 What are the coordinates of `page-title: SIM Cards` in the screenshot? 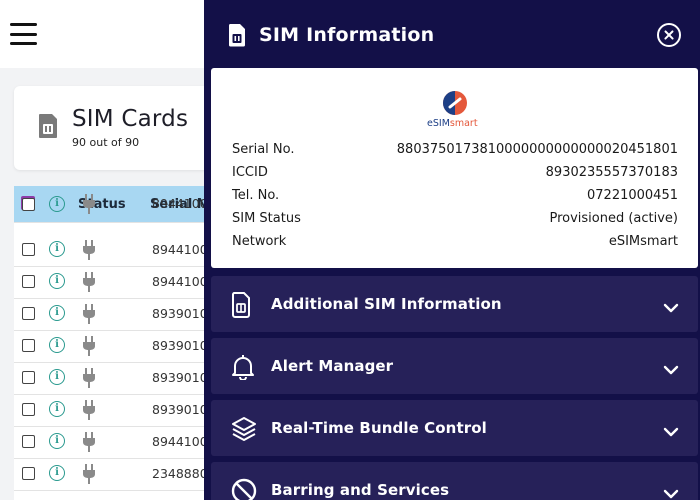 It's located at (130, 119).